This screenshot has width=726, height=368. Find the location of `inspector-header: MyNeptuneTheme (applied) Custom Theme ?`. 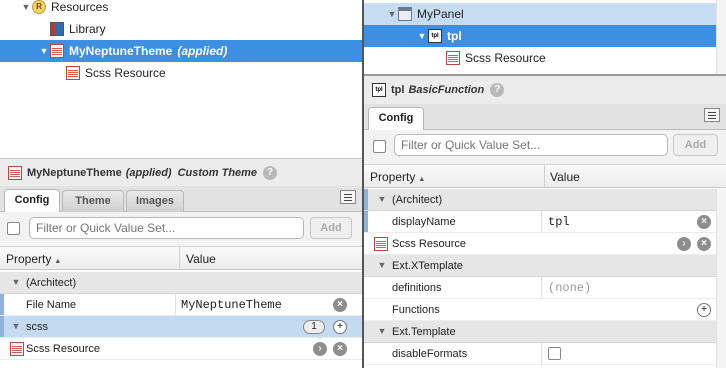

inspector-header: MyNeptuneTheme (applied) Custom Theme ? is located at coordinates (181, 172).